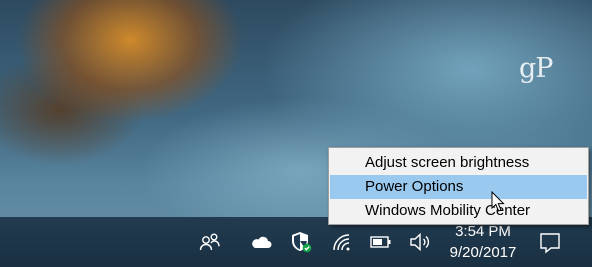 The width and height of the screenshot is (592, 267). Describe the element at coordinates (458, 163) in the screenshot. I see `menu-item-adjust-brightness: Adjust screen brightness` at that location.